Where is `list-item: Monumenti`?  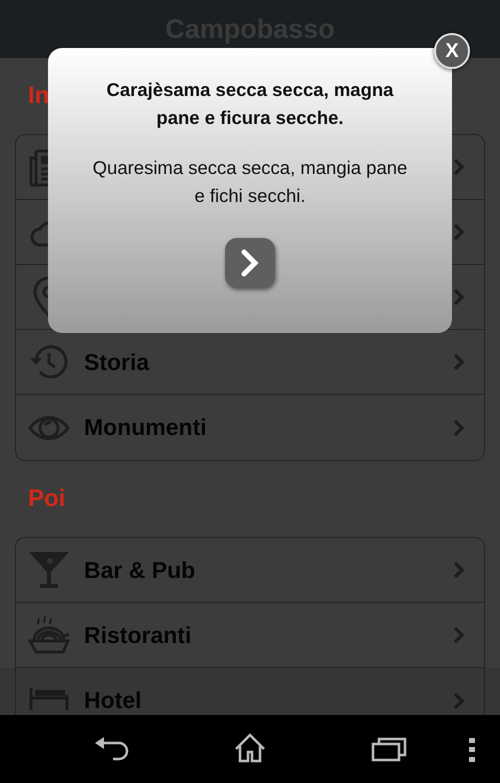
list-item: Monumenti is located at coordinates (250, 427).